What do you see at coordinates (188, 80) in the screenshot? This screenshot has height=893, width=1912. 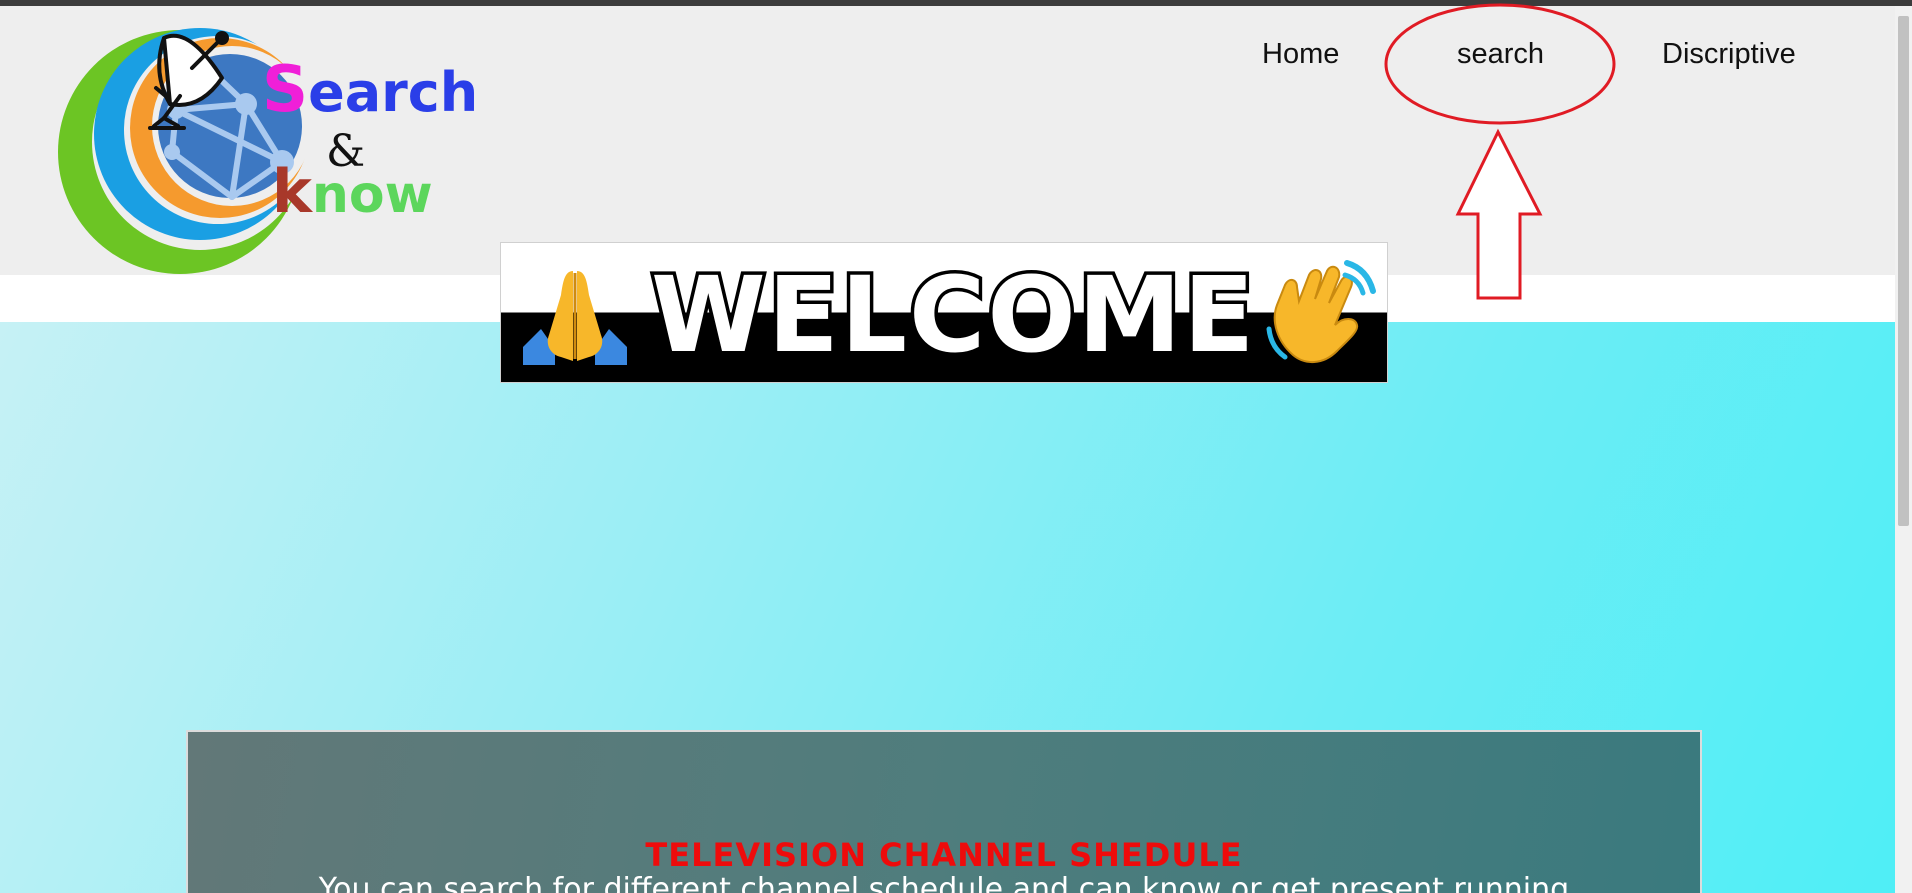 I see `satellite-dish-icon` at bounding box center [188, 80].